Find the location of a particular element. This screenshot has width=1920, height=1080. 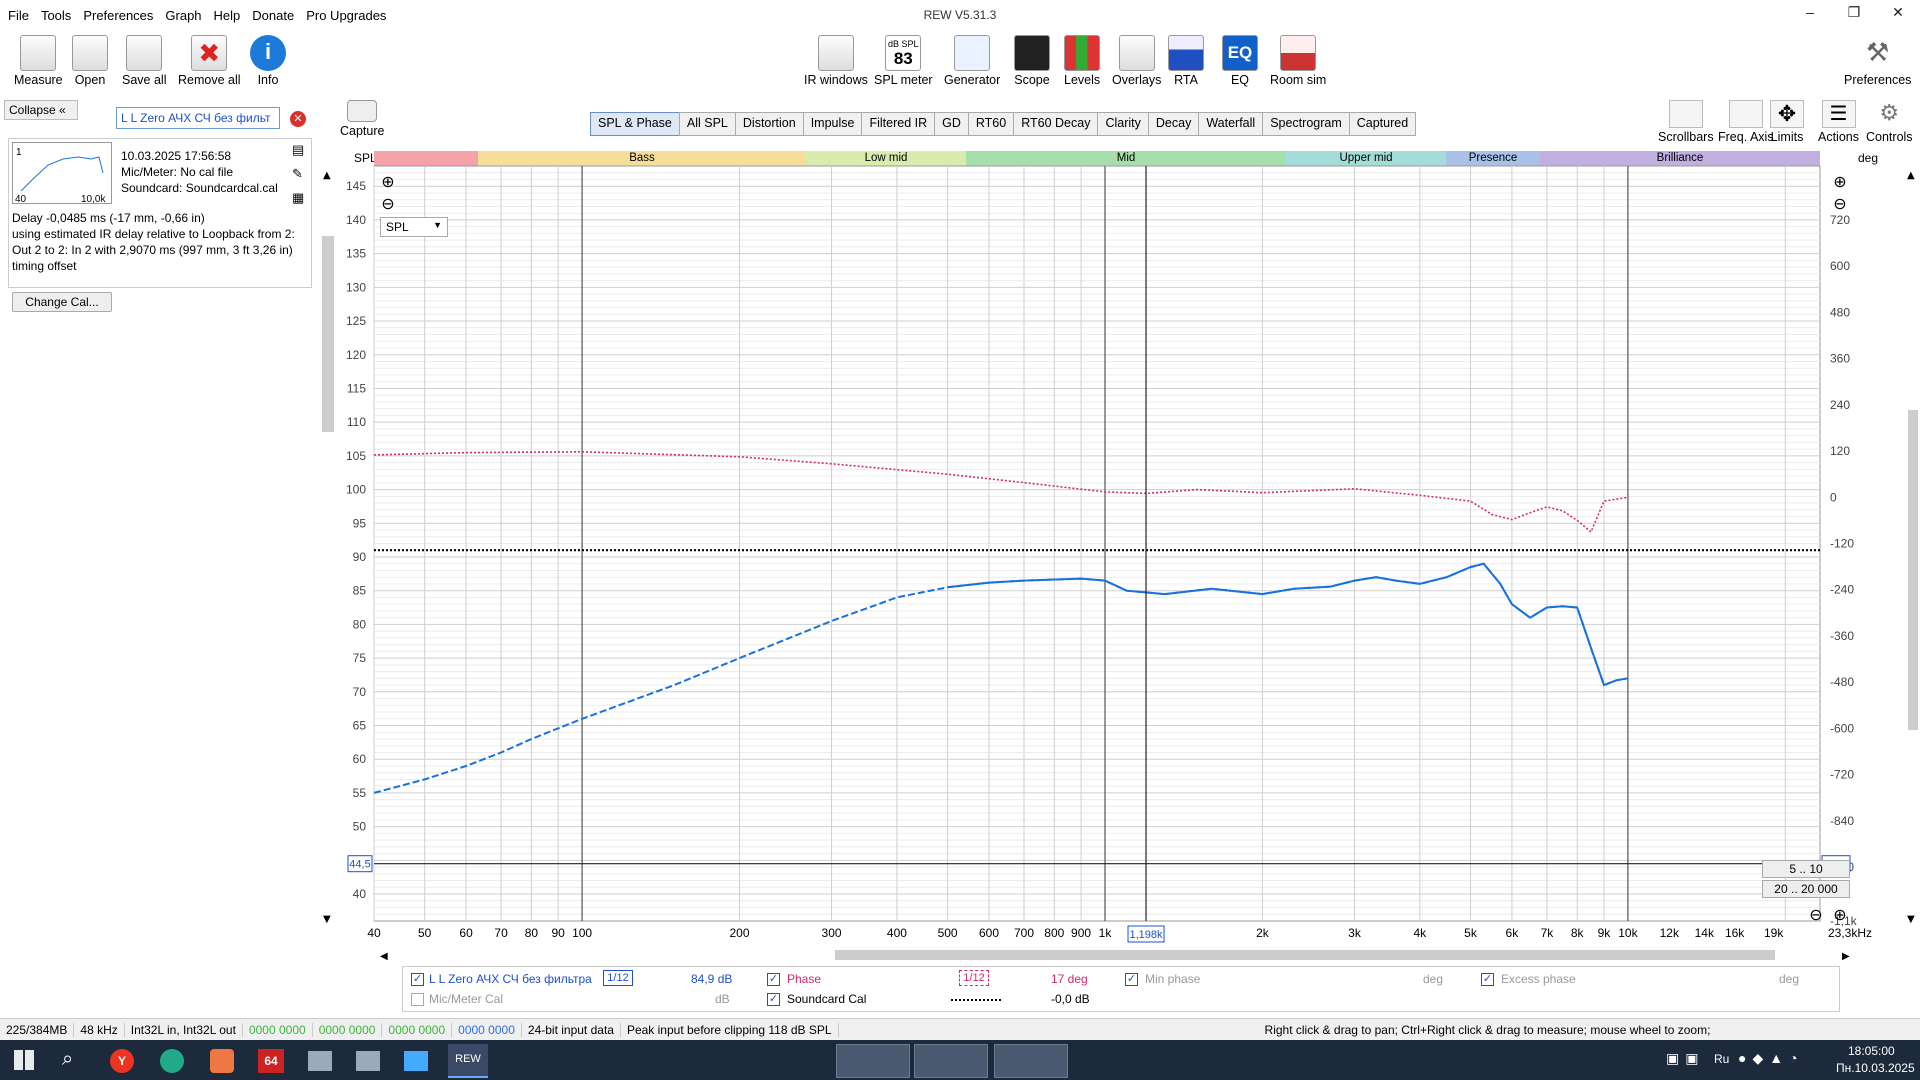

trace-select: SPL ▼ is located at coordinates (414, 227).